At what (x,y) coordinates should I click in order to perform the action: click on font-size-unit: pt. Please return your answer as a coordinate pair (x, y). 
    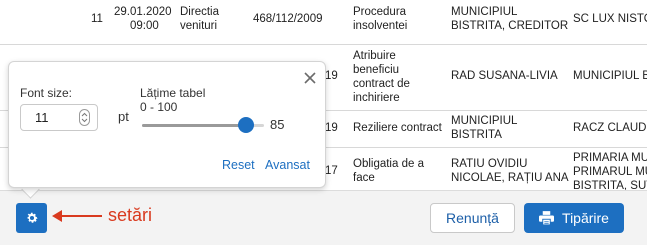
    Looking at the image, I should click on (123, 116).